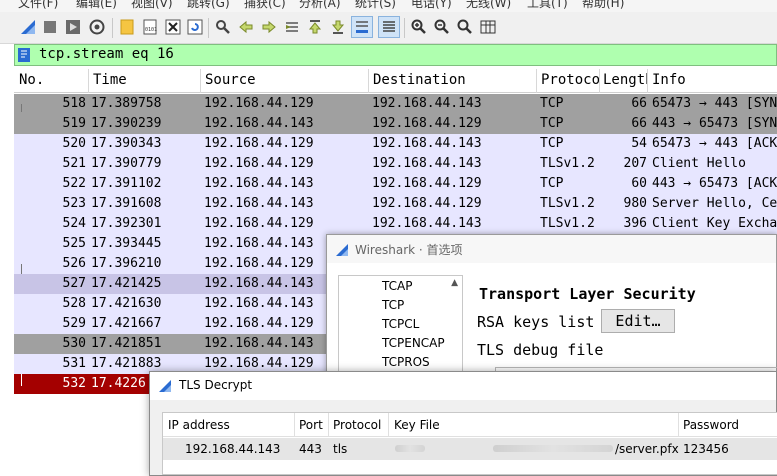  I want to click on packet-number-cell: 530, so click(74, 343).